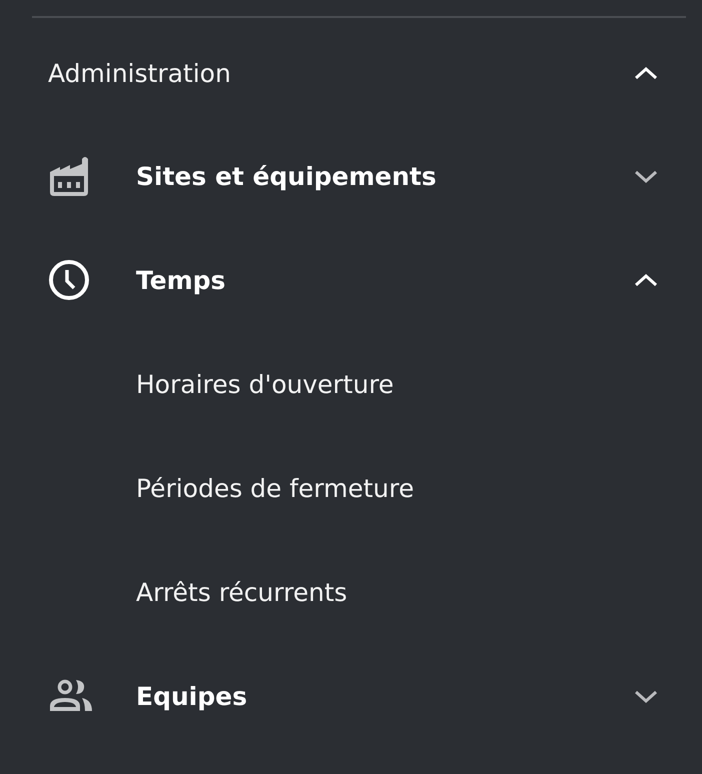 Image resolution: width=702 pixels, height=774 pixels. What do you see at coordinates (385, 280) in the screenshot?
I see `menu-item: Temps` at bounding box center [385, 280].